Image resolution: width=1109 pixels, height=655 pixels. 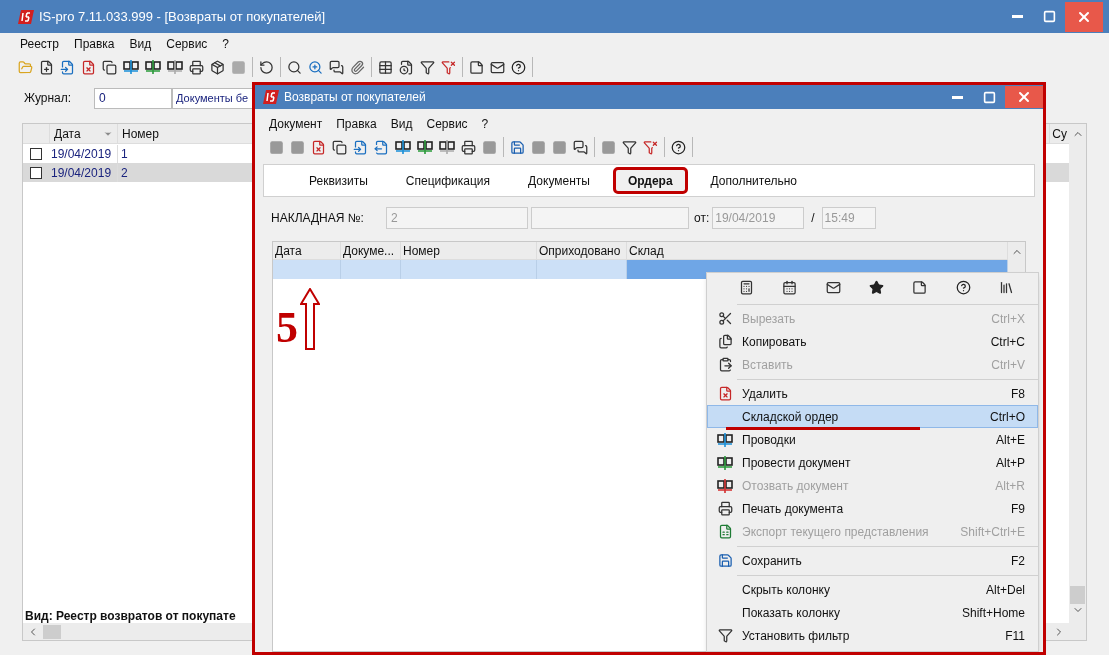 I want to click on calendar-icon, so click(x=790, y=287).